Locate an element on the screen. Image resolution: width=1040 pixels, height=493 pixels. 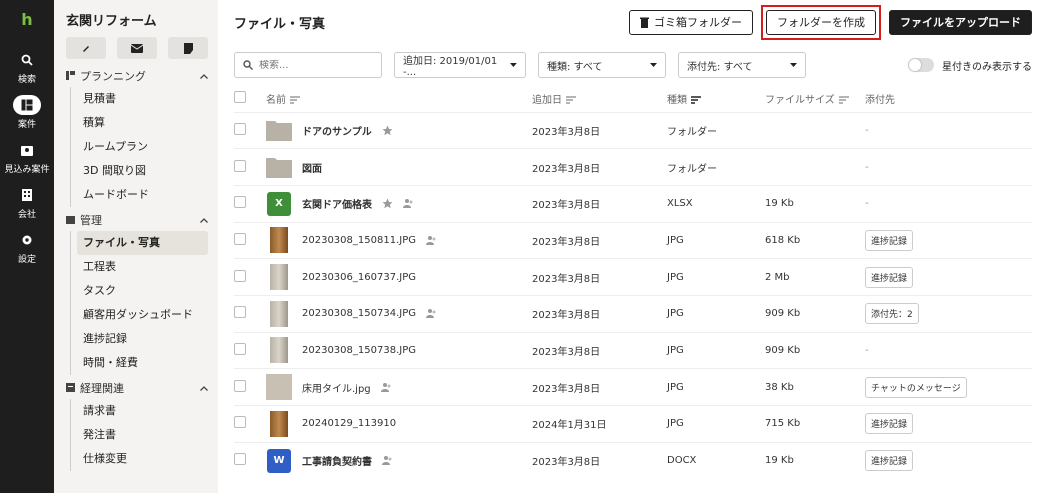
sidebar-nav-item: 見積書 is located at coordinates (142, 99).